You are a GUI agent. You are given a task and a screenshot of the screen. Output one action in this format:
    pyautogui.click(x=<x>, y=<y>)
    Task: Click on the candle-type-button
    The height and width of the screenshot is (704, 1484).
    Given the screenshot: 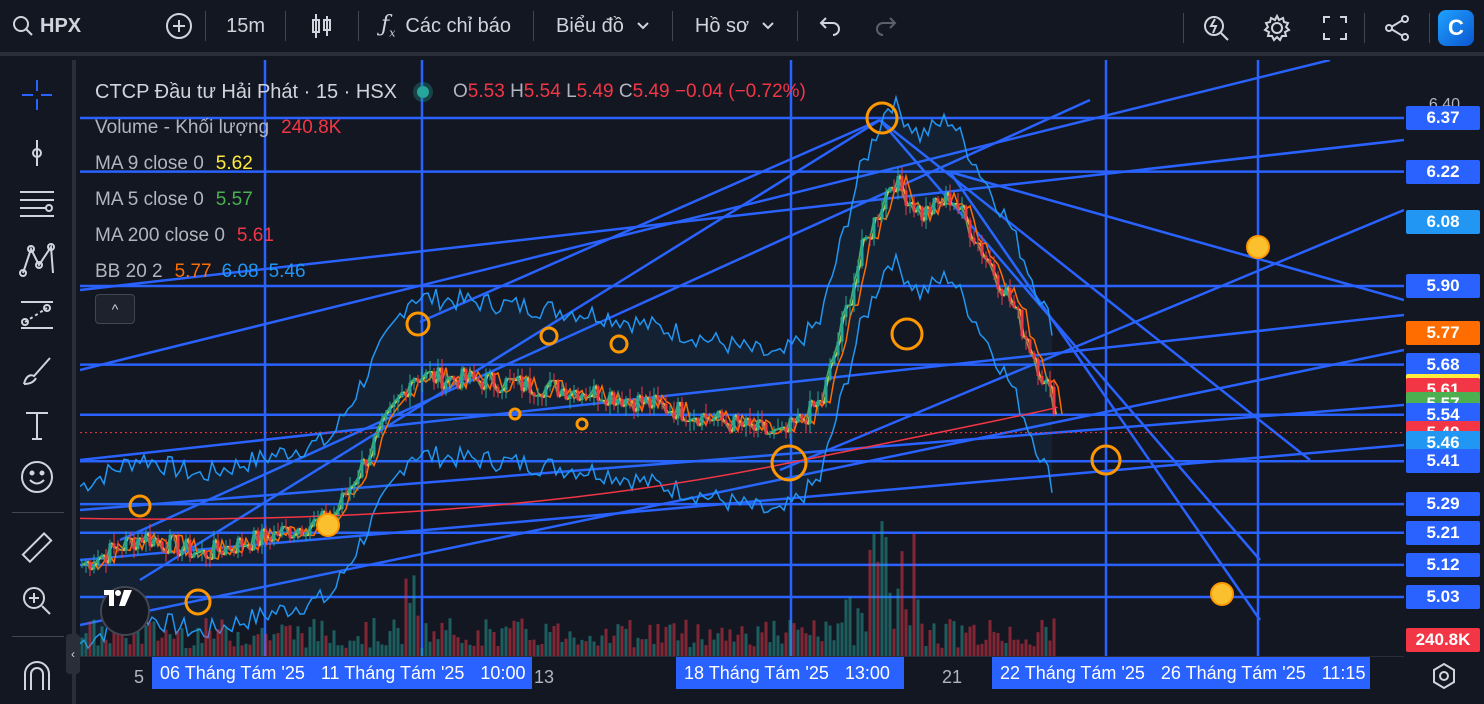 What is the action you would take?
    pyautogui.click(x=322, y=27)
    